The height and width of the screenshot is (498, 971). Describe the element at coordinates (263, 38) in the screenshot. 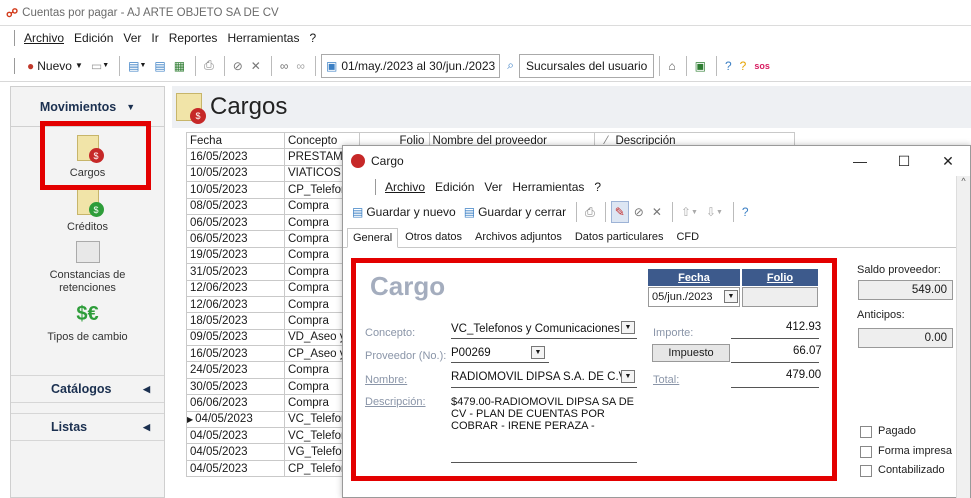

I see `menu-herramientas: Herramientas` at that location.